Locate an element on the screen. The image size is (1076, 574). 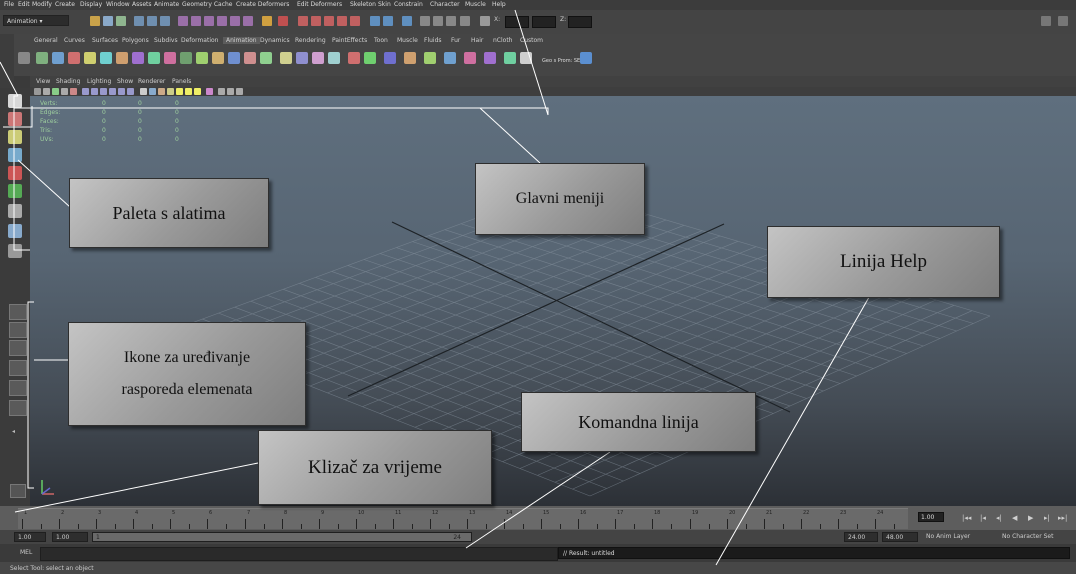
save-scene-icon is located at coordinates (121, 21).